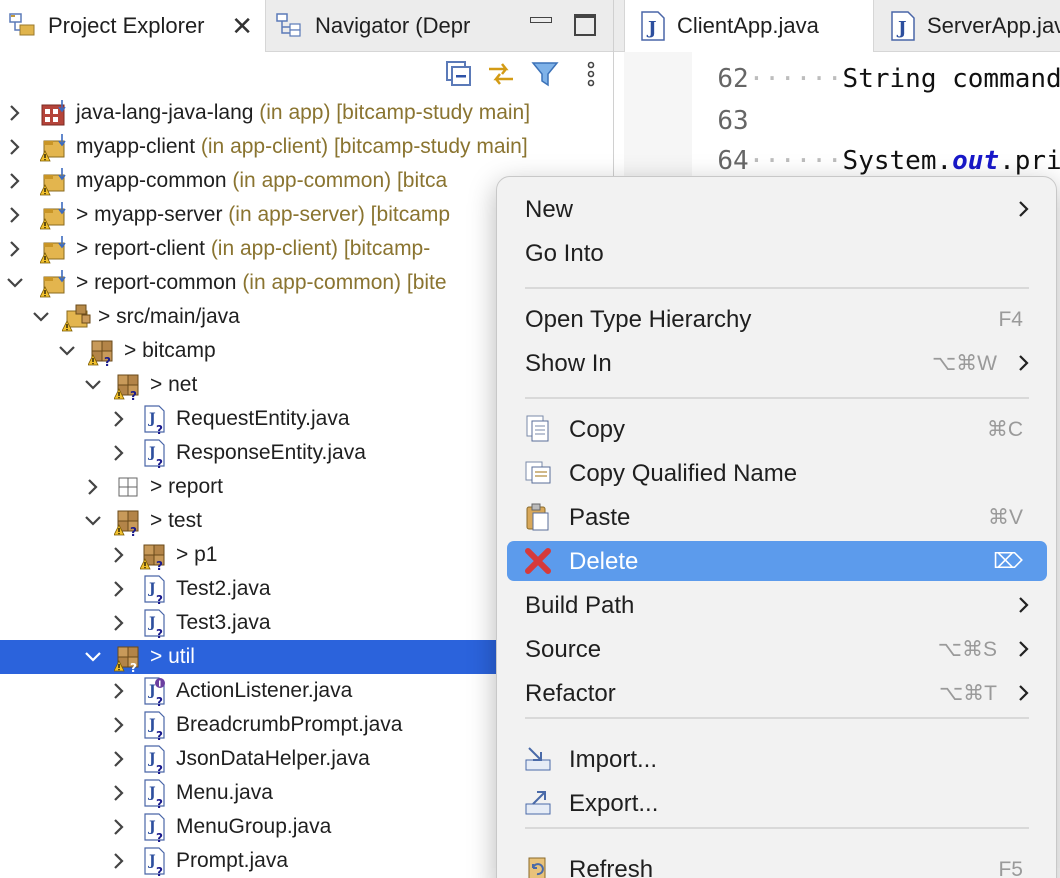 This screenshot has width=1060, height=878. Describe the element at coordinates (165, 112) in the screenshot. I see `tree-item-name: java-lang-java-lang` at that location.